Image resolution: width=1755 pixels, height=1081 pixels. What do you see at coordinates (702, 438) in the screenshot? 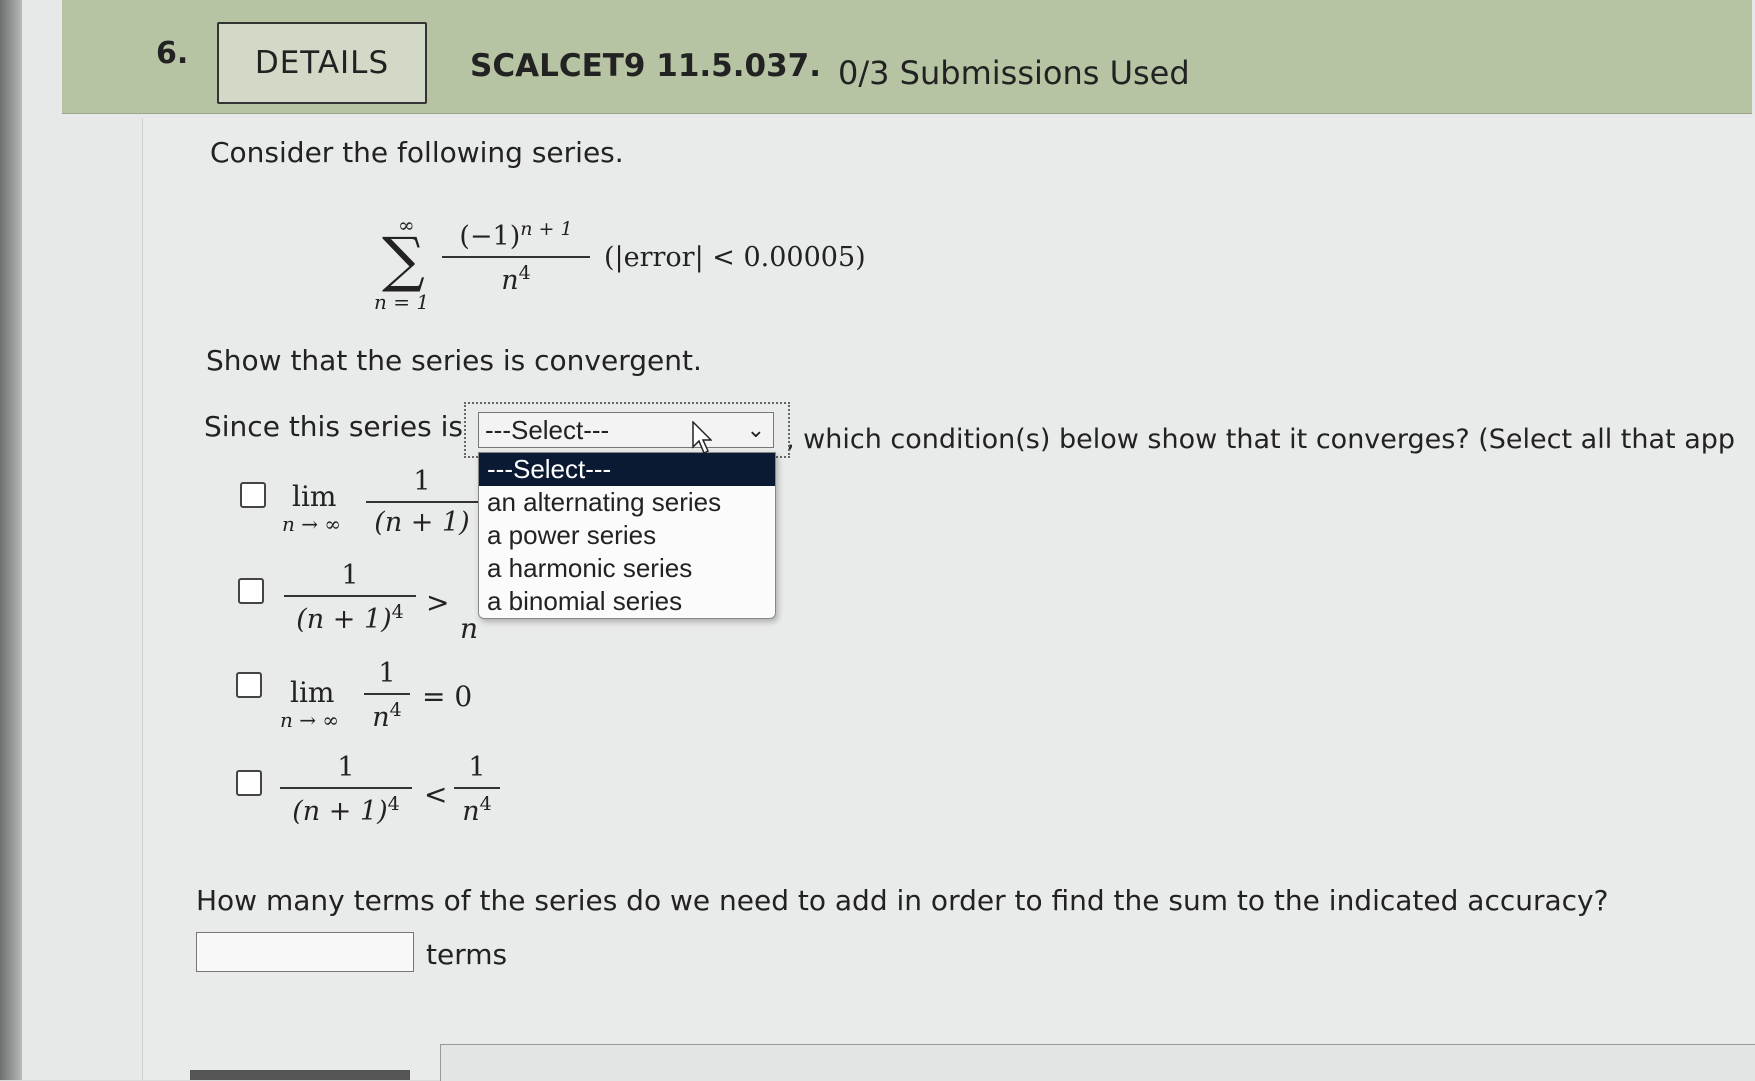
I see `mouse-pointer-icon` at bounding box center [702, 438].